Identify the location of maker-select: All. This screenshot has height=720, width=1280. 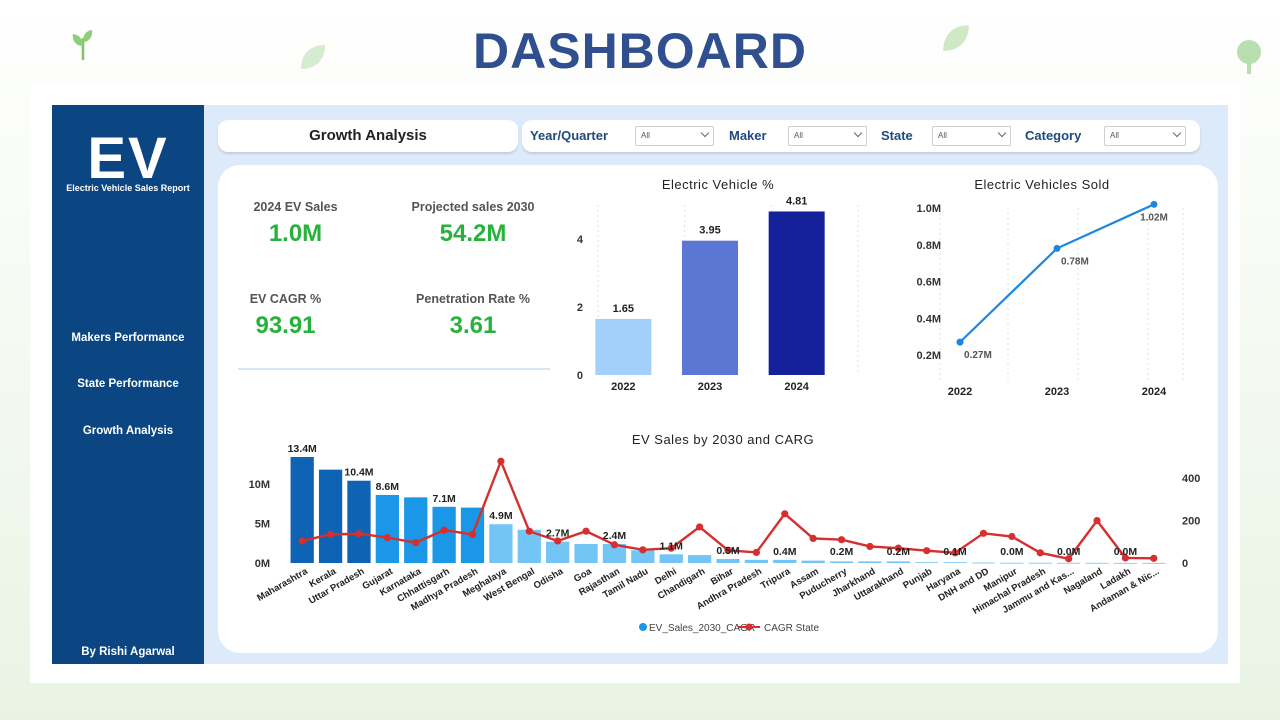
(827, 136).